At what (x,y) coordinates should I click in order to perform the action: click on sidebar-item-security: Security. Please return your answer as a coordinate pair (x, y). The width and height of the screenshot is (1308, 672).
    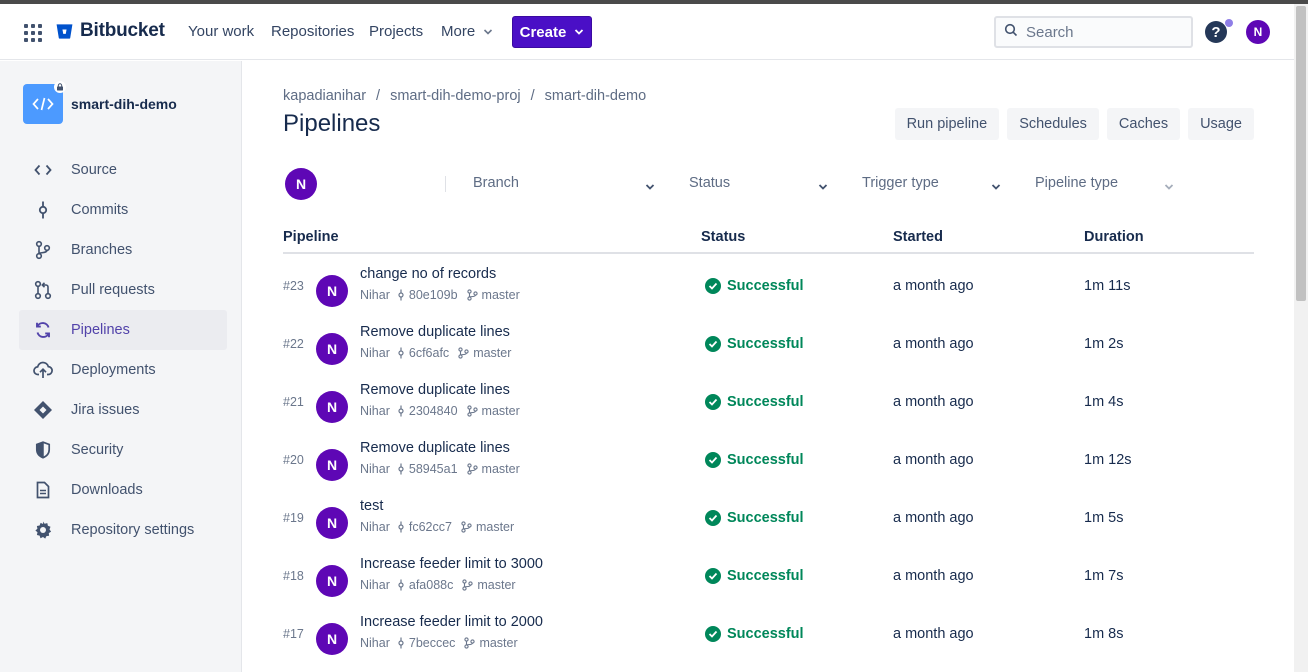
    Looking at the image, I should click on (123, 450).